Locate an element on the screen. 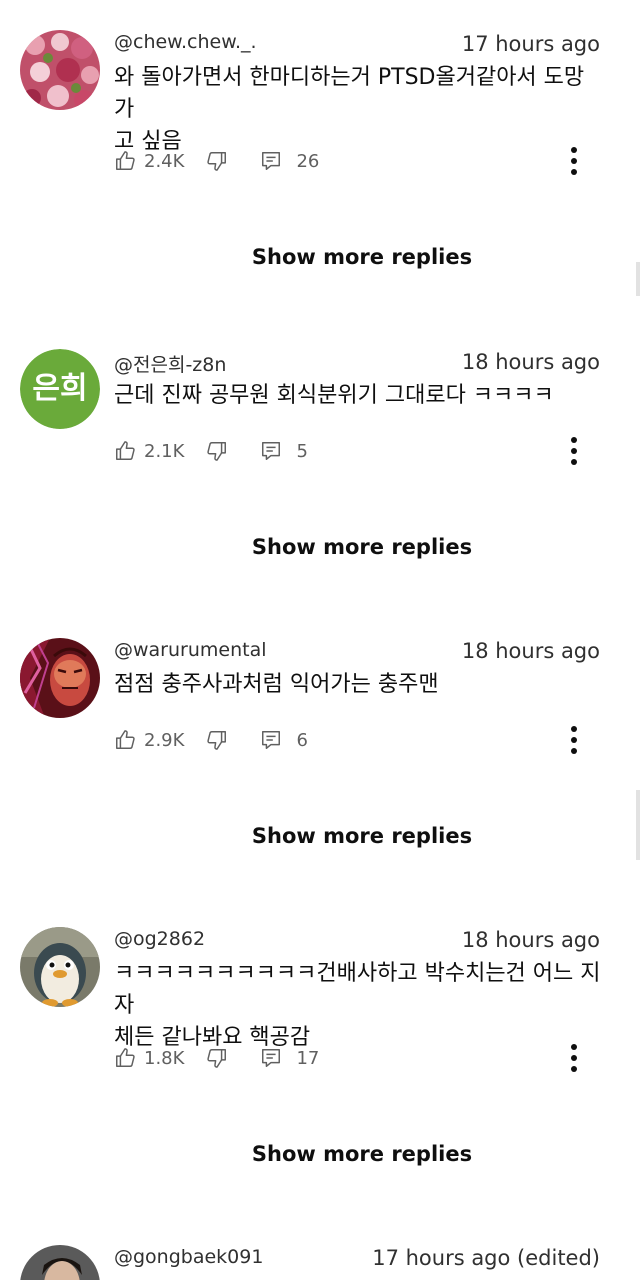  anime-character-avatar-icon is located at coordinates (60, 678).